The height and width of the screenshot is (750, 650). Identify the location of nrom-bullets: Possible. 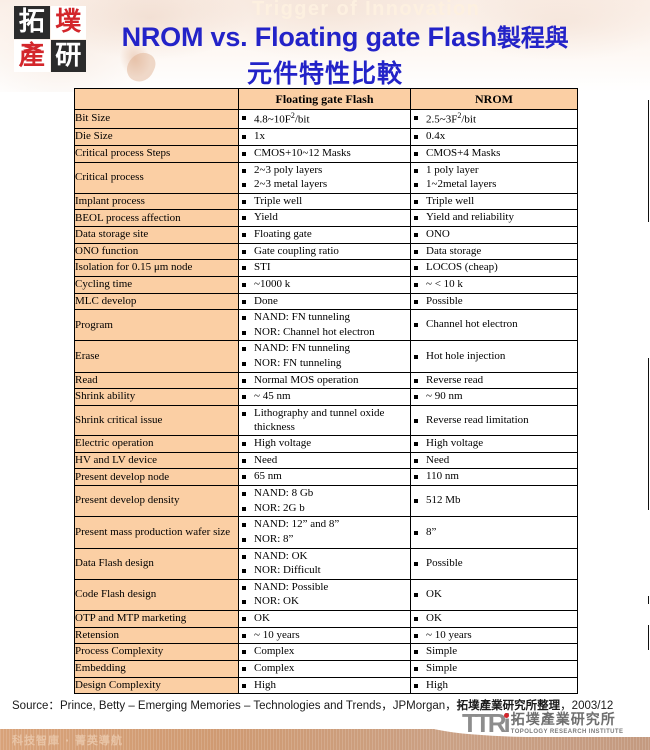
(494, 302).